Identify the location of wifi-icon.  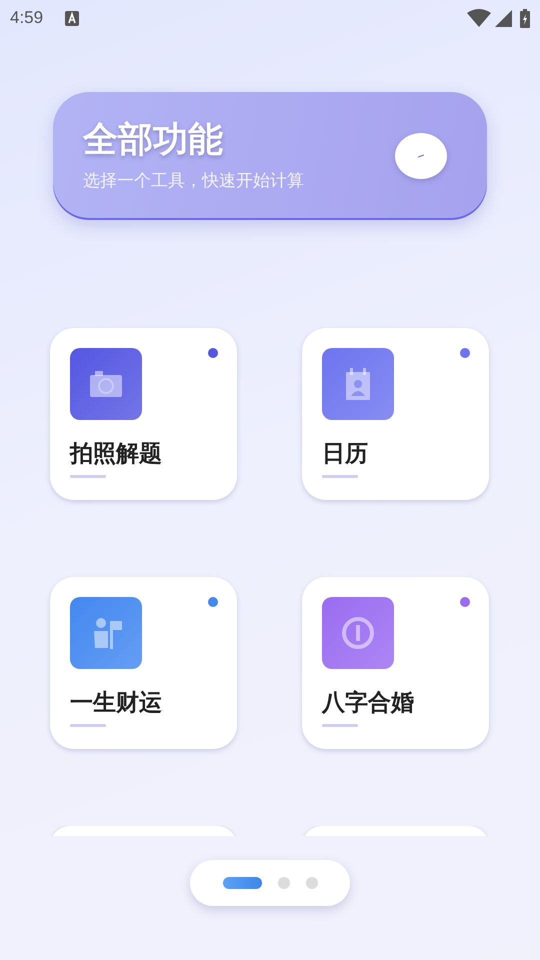
(479, 18).